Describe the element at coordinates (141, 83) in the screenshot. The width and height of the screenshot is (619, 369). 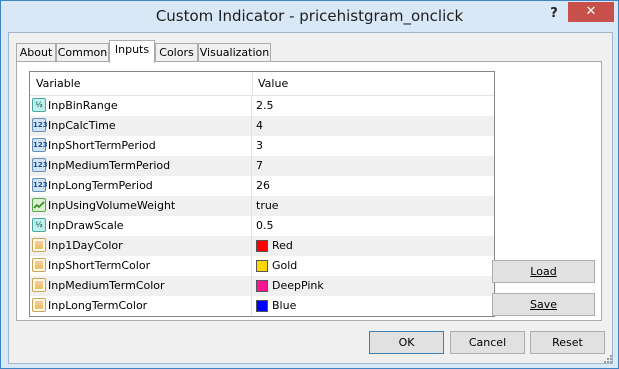
I see `column-header-variable: Variable` at that location.